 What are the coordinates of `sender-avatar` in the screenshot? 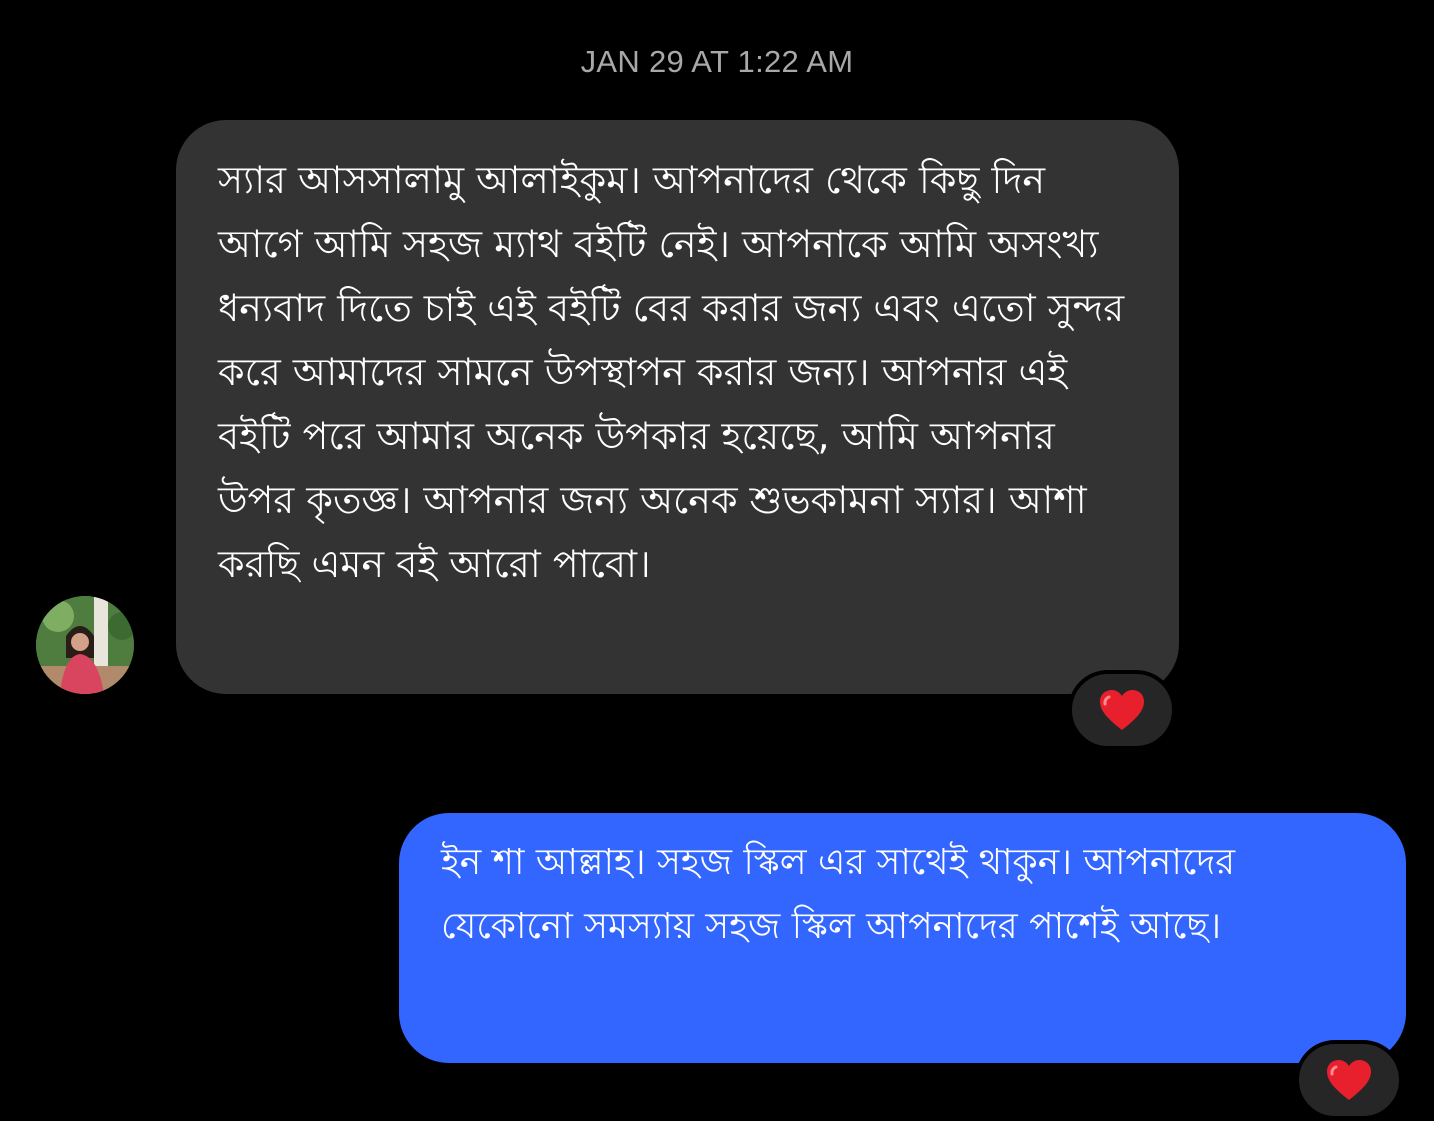 It's located at (85, 645).